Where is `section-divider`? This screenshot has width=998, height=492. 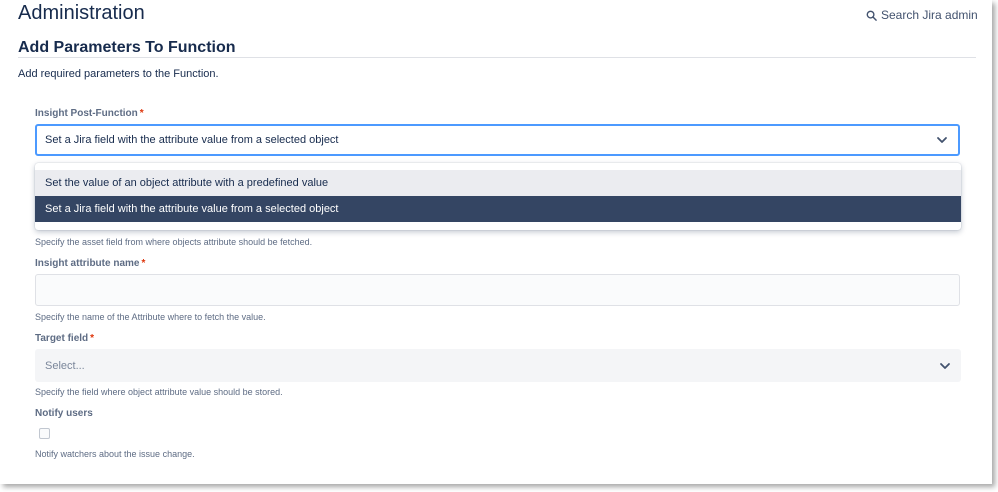 section-divider is located at coordinates (497, 57).